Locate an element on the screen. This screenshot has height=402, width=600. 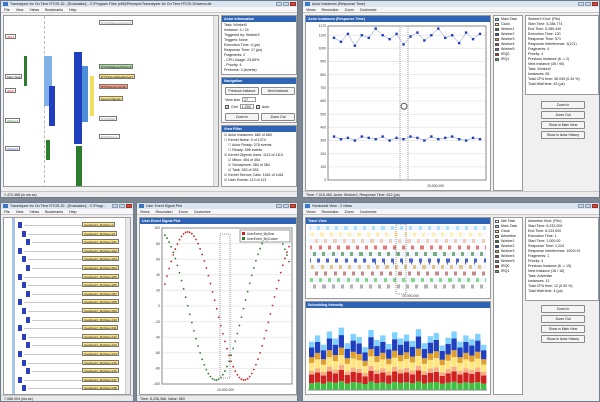
menu-customize: Customize is located at coordinates (202, 211).